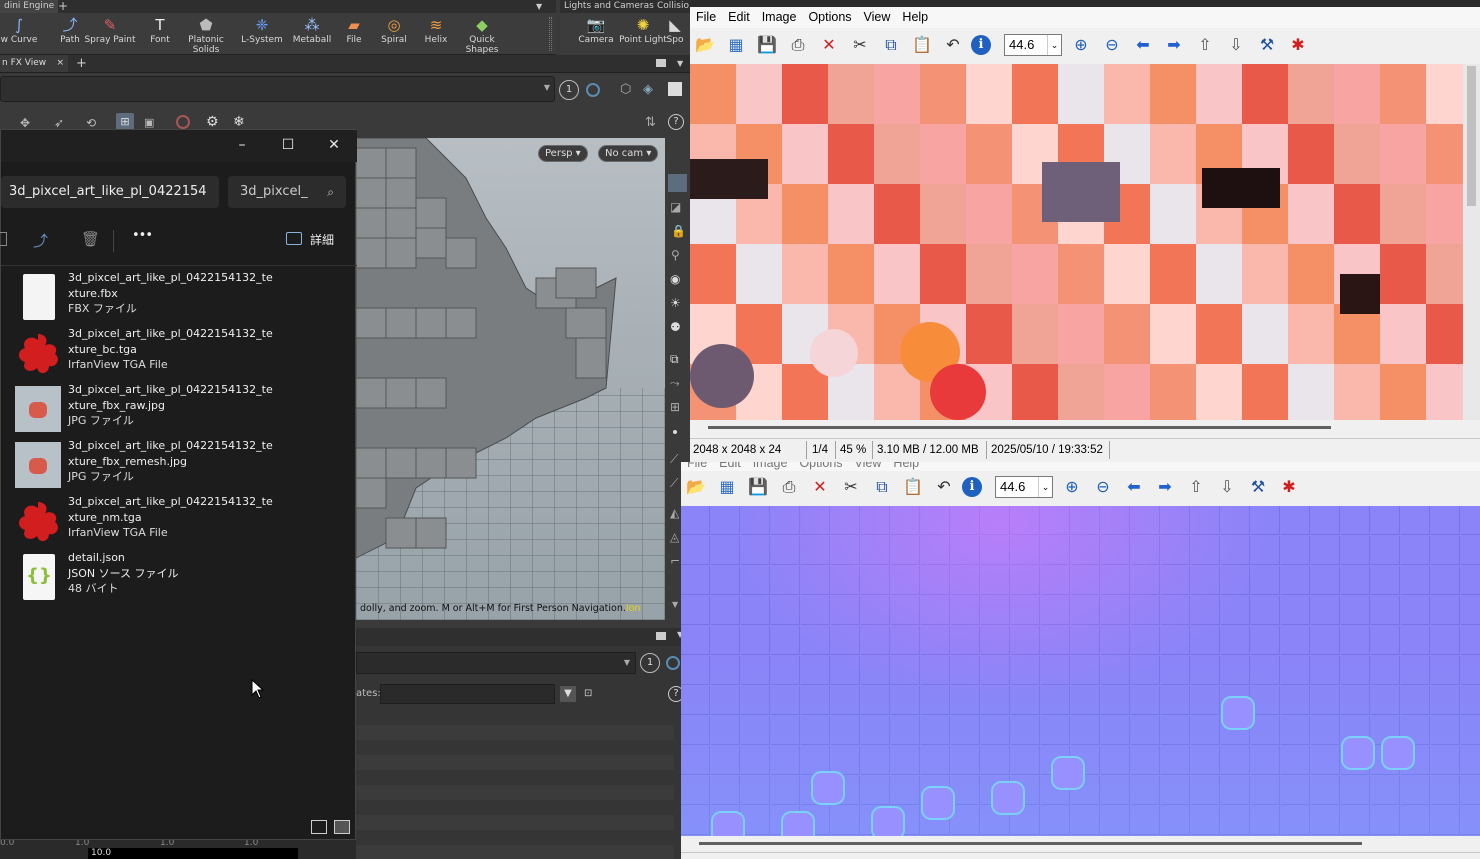 The width and height of the screenshot is (1480, 859). Describe the element at coordinates (34, 63) in the screenshot. I see `tab-fx-view: n FX View ×` at that location.